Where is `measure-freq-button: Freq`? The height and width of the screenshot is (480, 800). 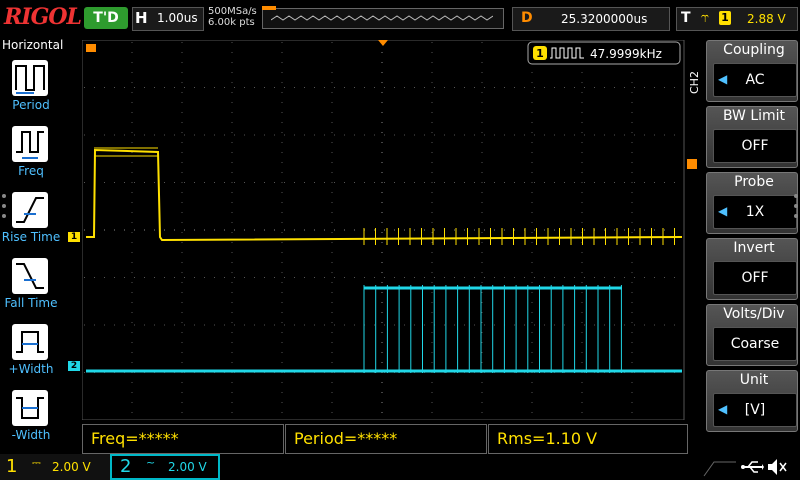
measure-freq-button: Freq is located at coordinates (31, 153).